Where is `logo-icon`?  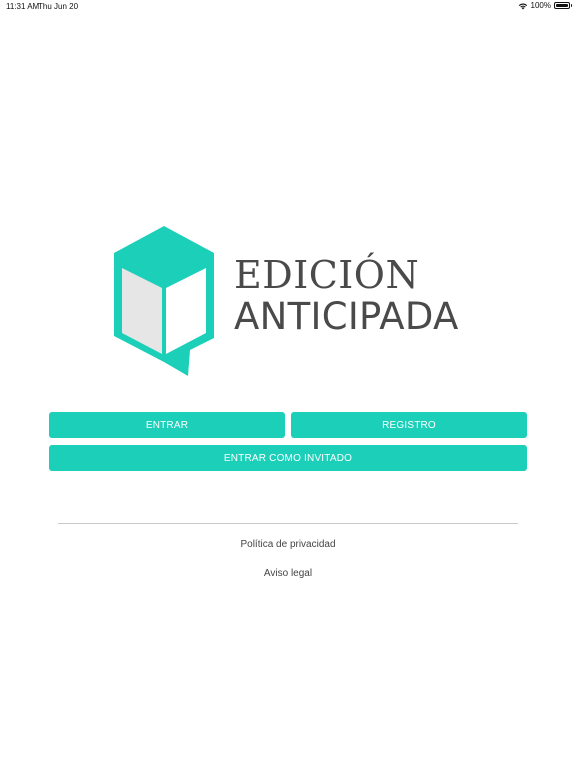 logo-icon is located at coordinates (164, 302).